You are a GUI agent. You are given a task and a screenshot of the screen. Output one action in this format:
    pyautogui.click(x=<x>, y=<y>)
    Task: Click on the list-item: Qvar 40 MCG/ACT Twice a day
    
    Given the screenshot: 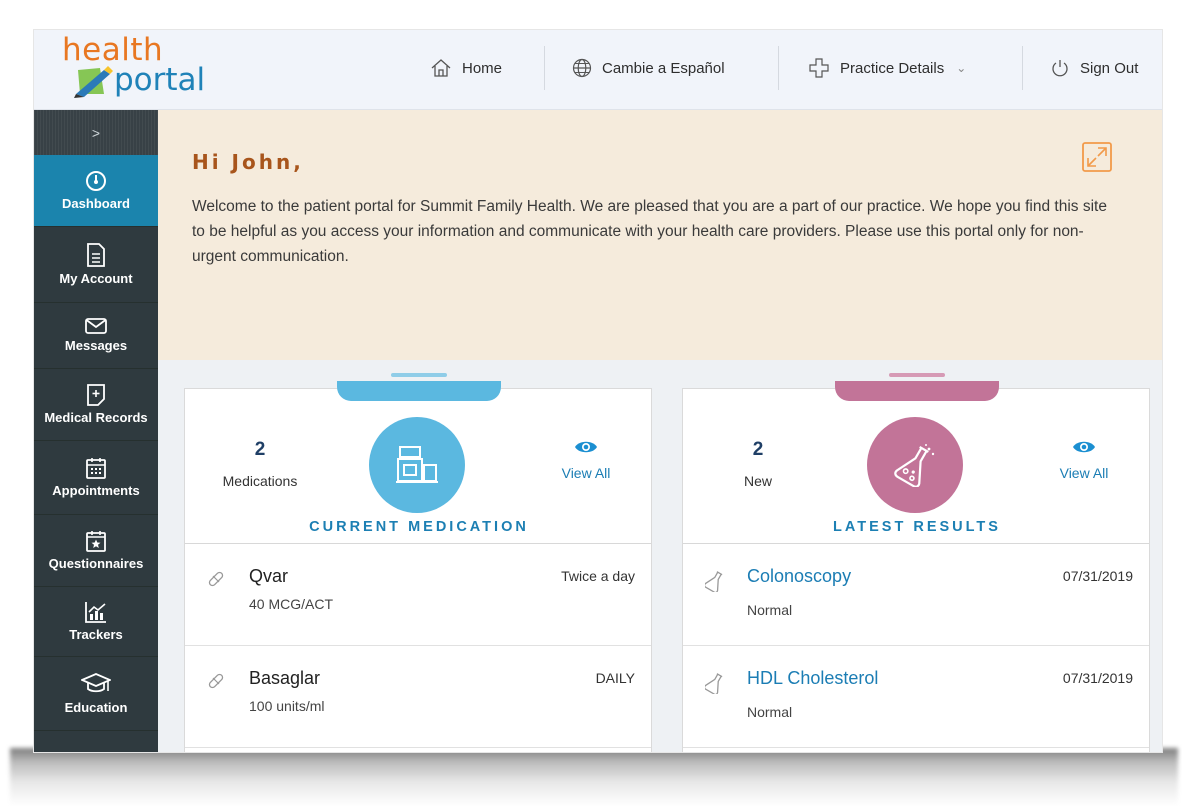 What is the action you would take?
    pyautogui.click(x=418, y=595)
    